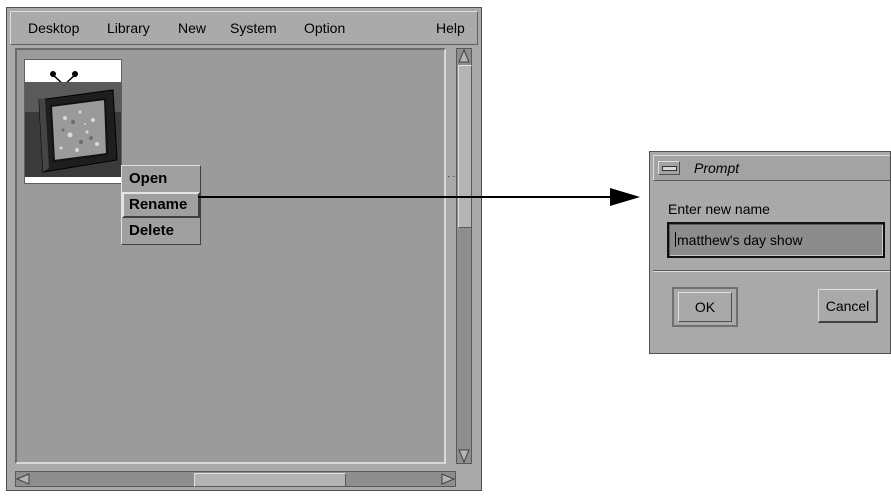  Describe the element at coordinates (675, 239) in the screenshot. I see `text-cursor` at that location.